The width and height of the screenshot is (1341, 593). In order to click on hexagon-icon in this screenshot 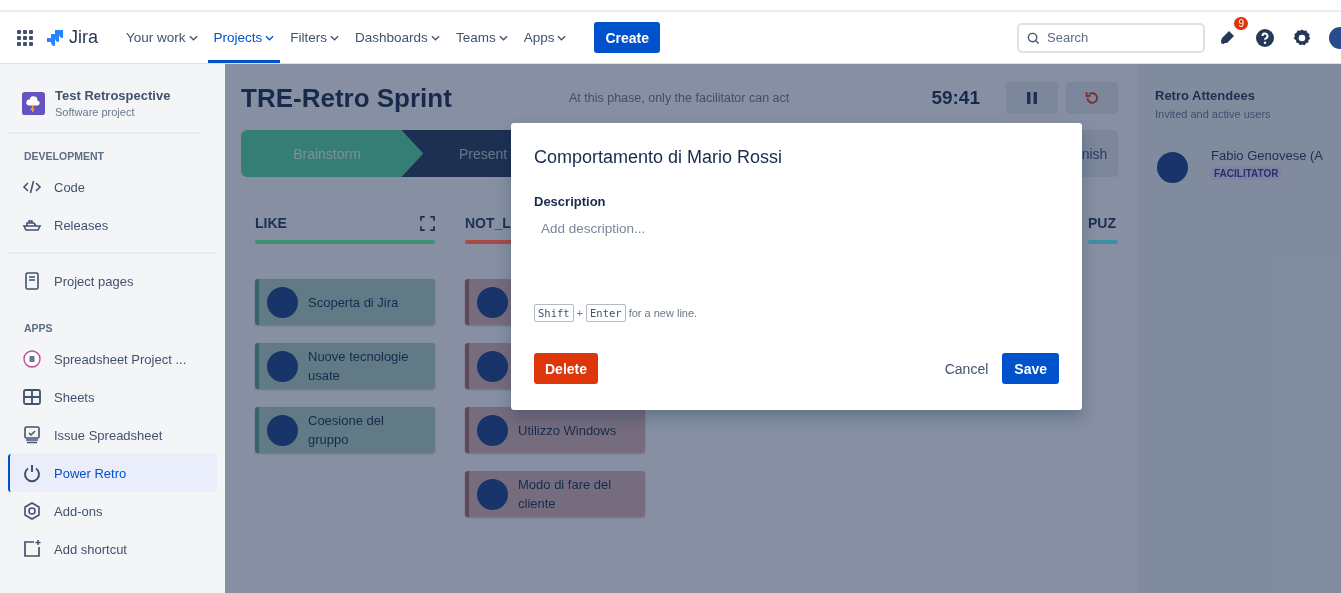, I will do `click(32, 511)`.